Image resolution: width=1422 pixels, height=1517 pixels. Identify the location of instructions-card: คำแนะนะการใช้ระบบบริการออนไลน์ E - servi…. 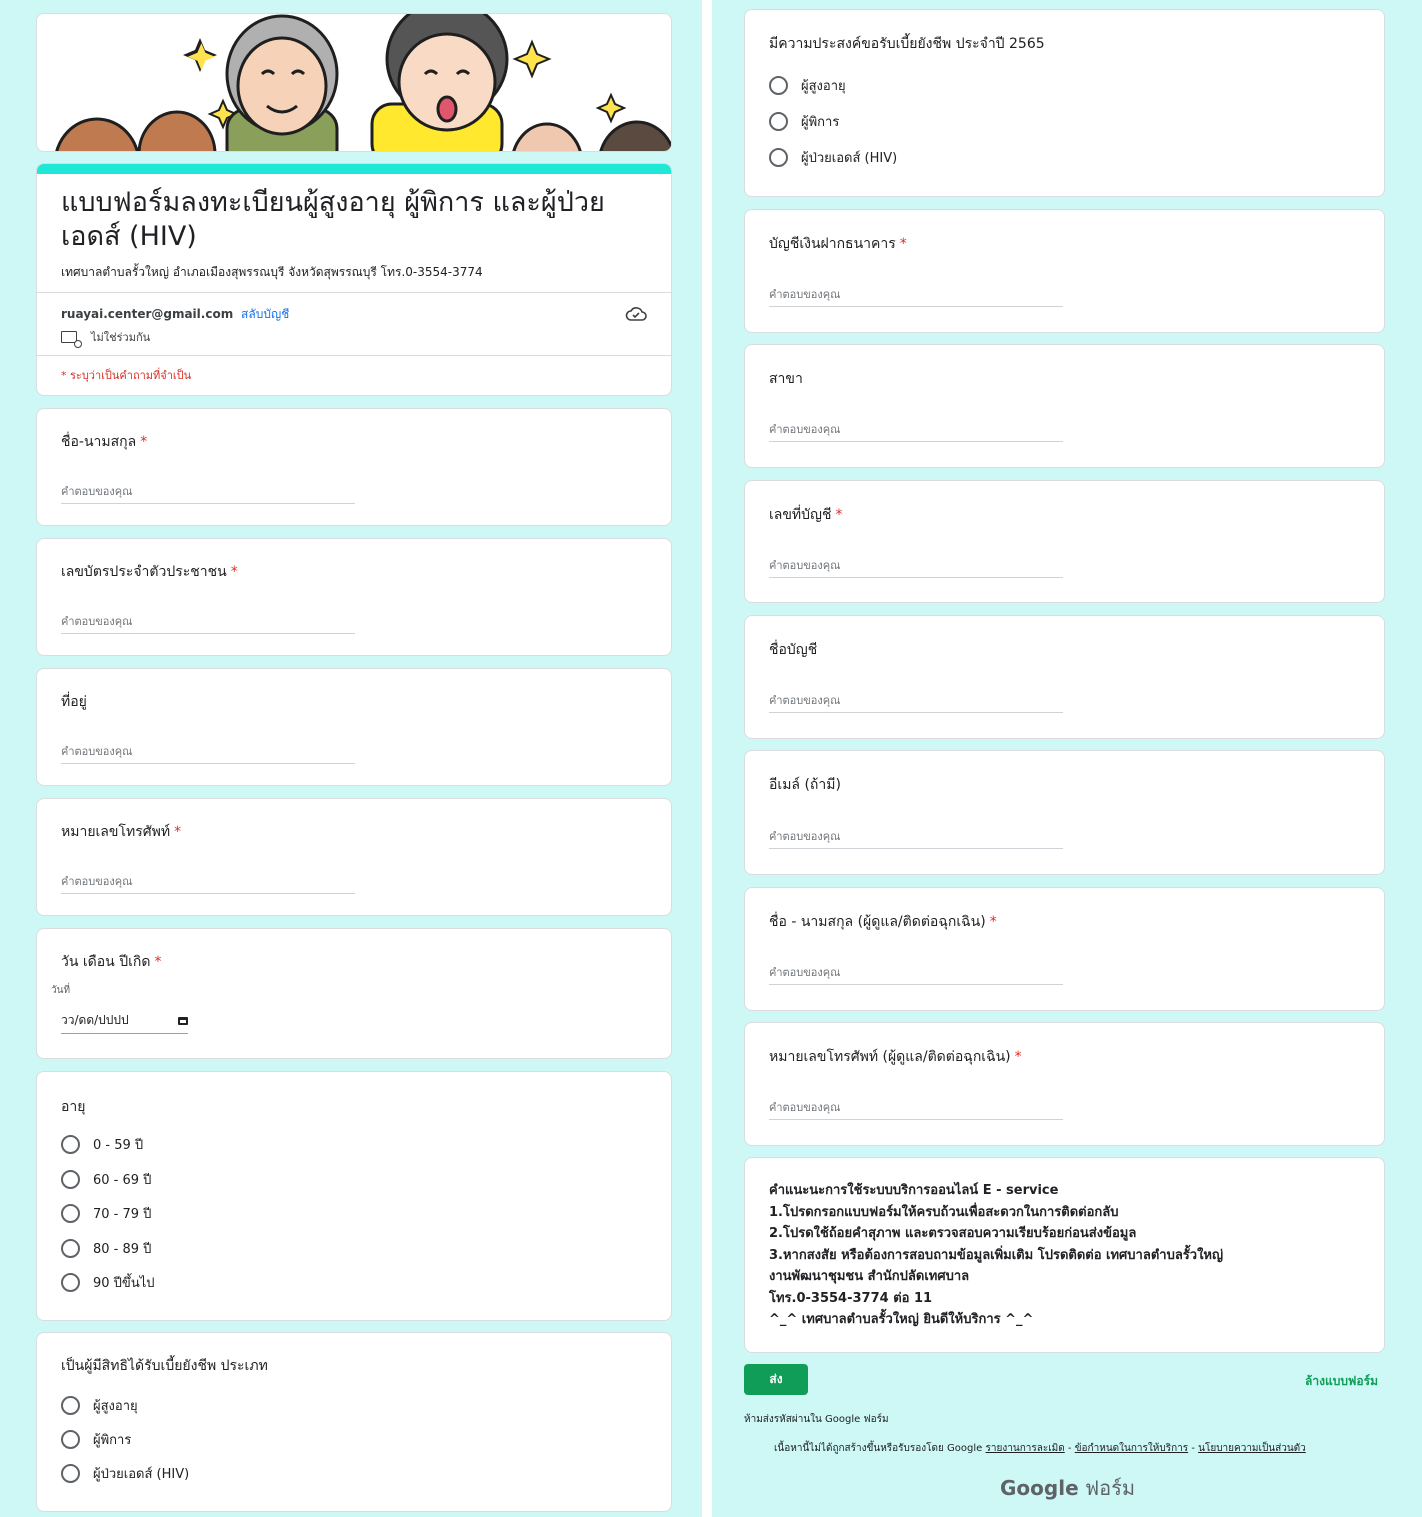
(1064, 1255).